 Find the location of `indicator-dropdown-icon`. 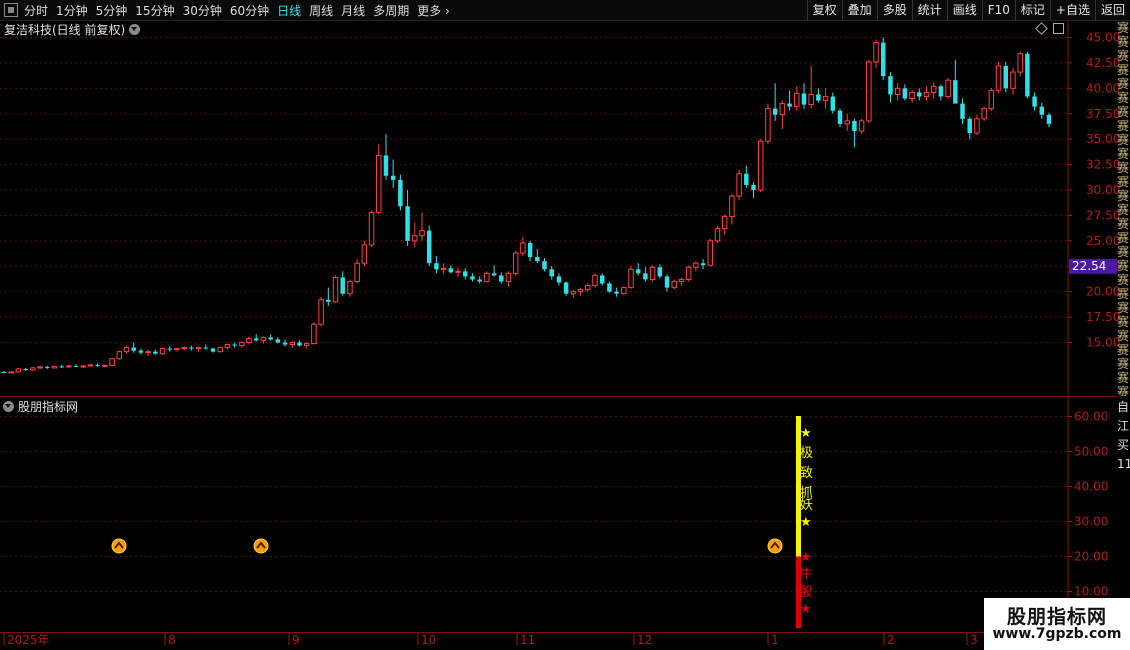

indicator-dropdown-icon is located at coordinates (8, 406).